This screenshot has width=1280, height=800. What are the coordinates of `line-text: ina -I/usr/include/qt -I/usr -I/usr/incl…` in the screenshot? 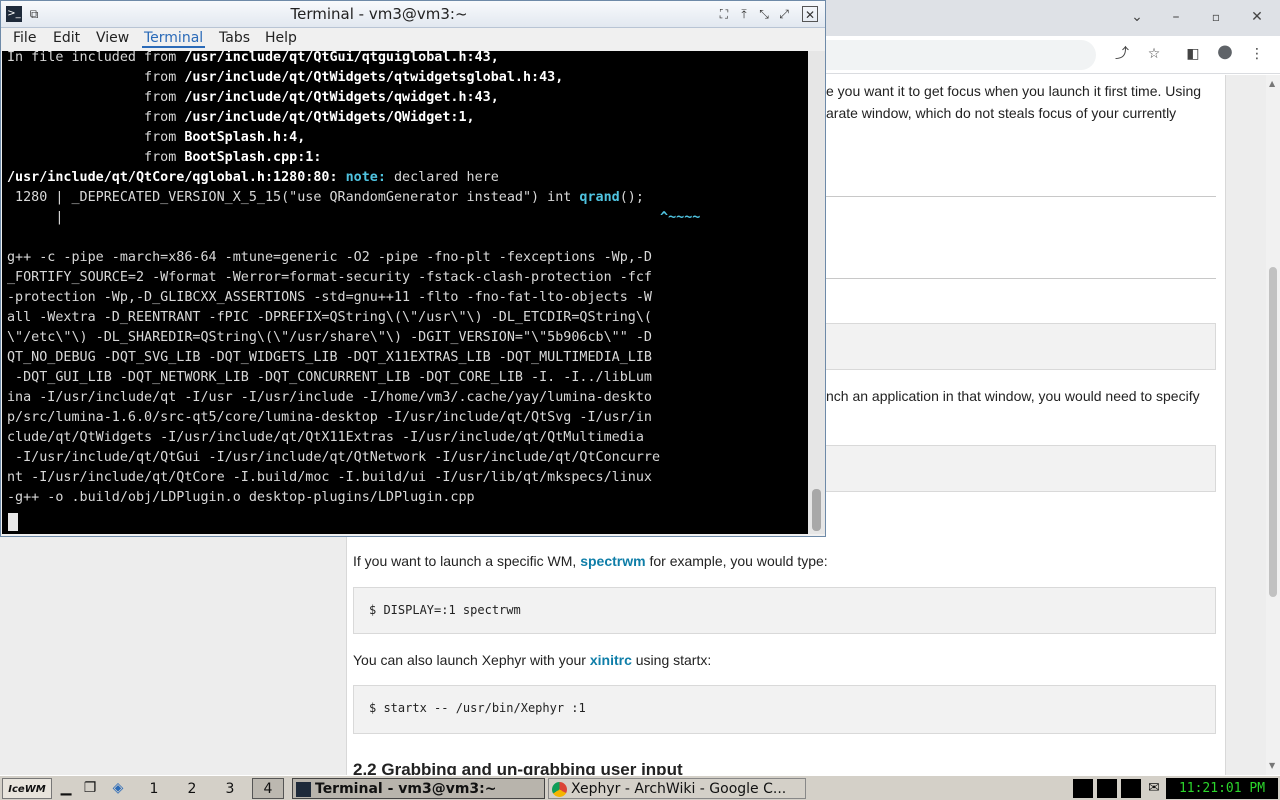 It's located at (329, 397).